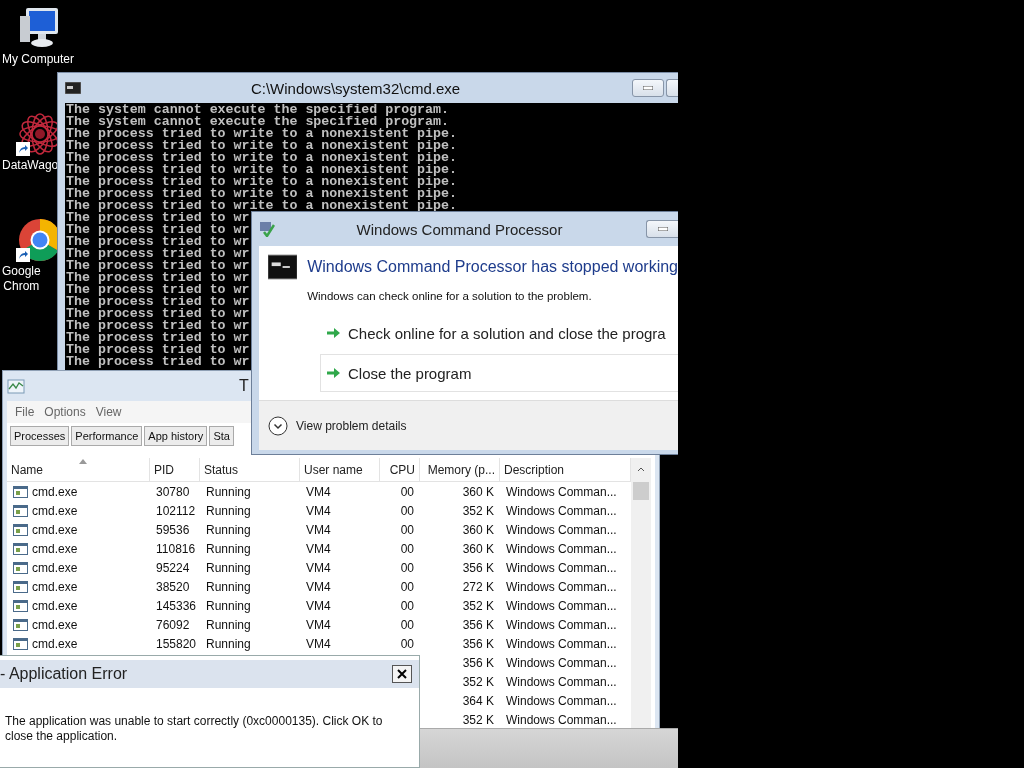 The image size is (1024, 768). What do you see at coordinates (176, 510) in the screenshot?
I see `table-cell: 102112` at bounding box center [176, 510].